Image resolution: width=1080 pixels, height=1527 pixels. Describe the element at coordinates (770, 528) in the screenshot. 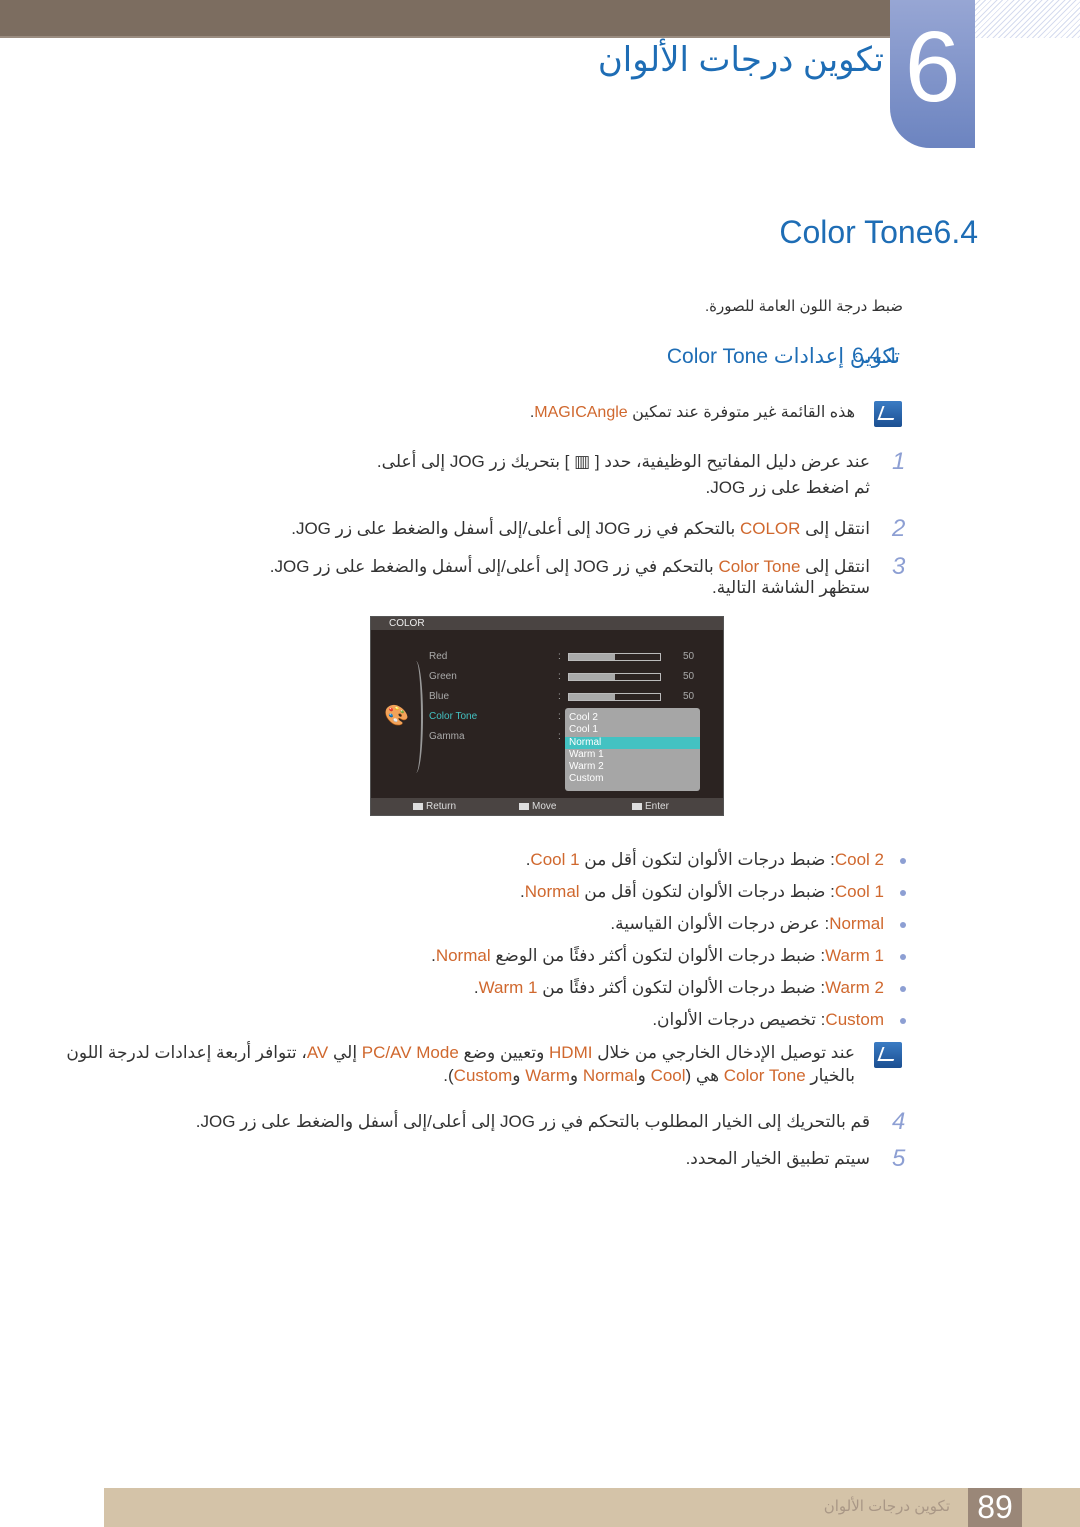

I see `highlight-term: COLOR` at that location.